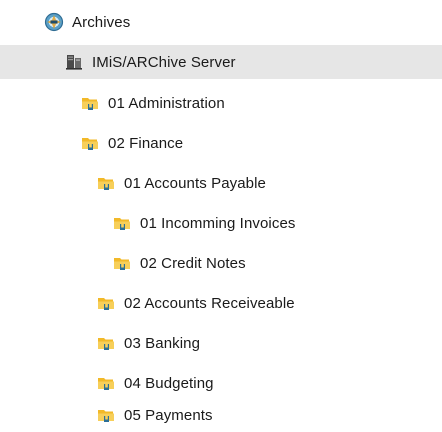 Image resolution: width=442 pixels, height=432 pixels. What do you see at coordinates (146, 143) in the screenshot?
I see `tree-node-label: 02 Finance` at bounding box center [146, 143].